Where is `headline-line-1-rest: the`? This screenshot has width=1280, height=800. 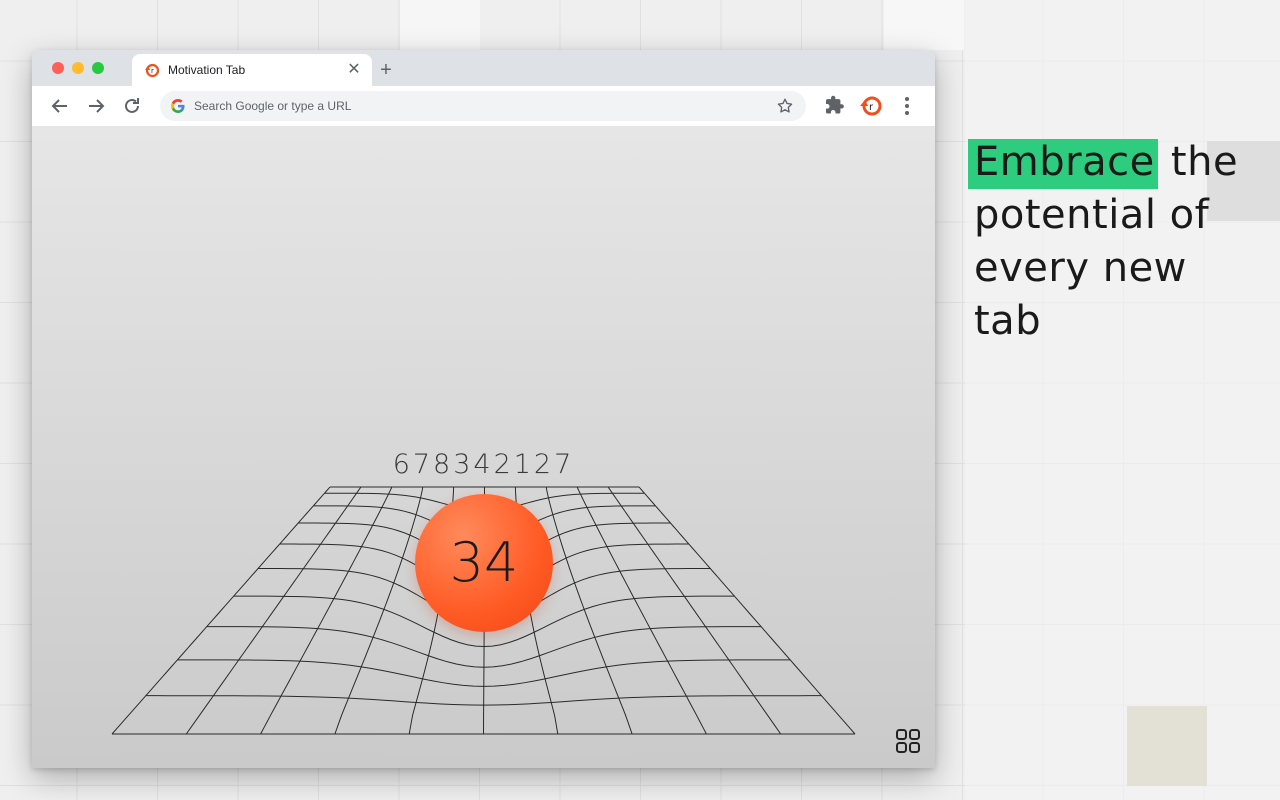 headline-line-1-rest: the is located at coordinates (1198, 162).